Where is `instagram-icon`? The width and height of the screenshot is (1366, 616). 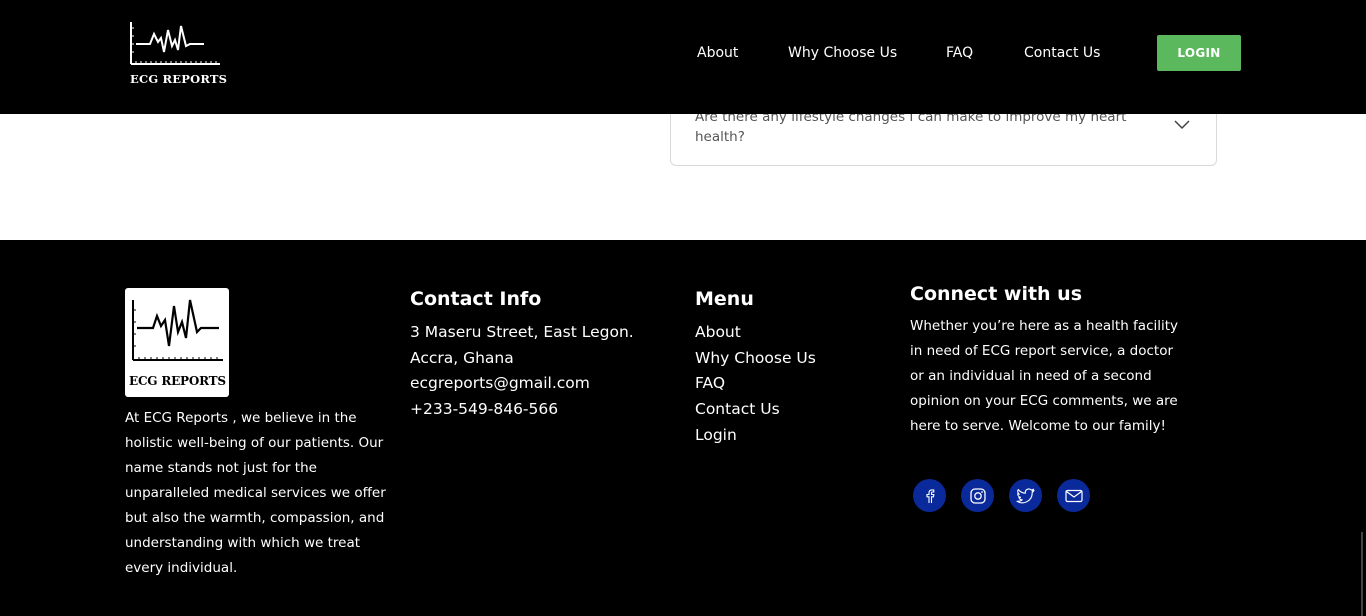
instagram-icon is located at coordinates (977, 495).